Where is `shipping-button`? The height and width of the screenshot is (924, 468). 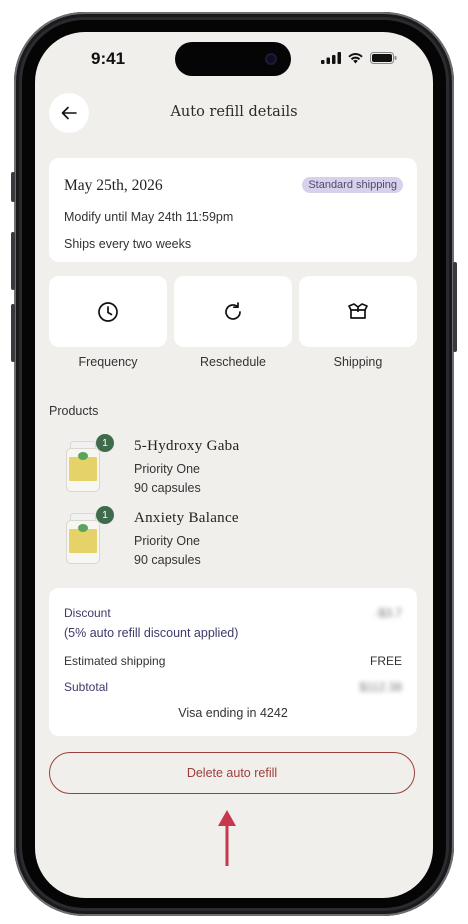 shipping-button is located at coordinates (358, 311).